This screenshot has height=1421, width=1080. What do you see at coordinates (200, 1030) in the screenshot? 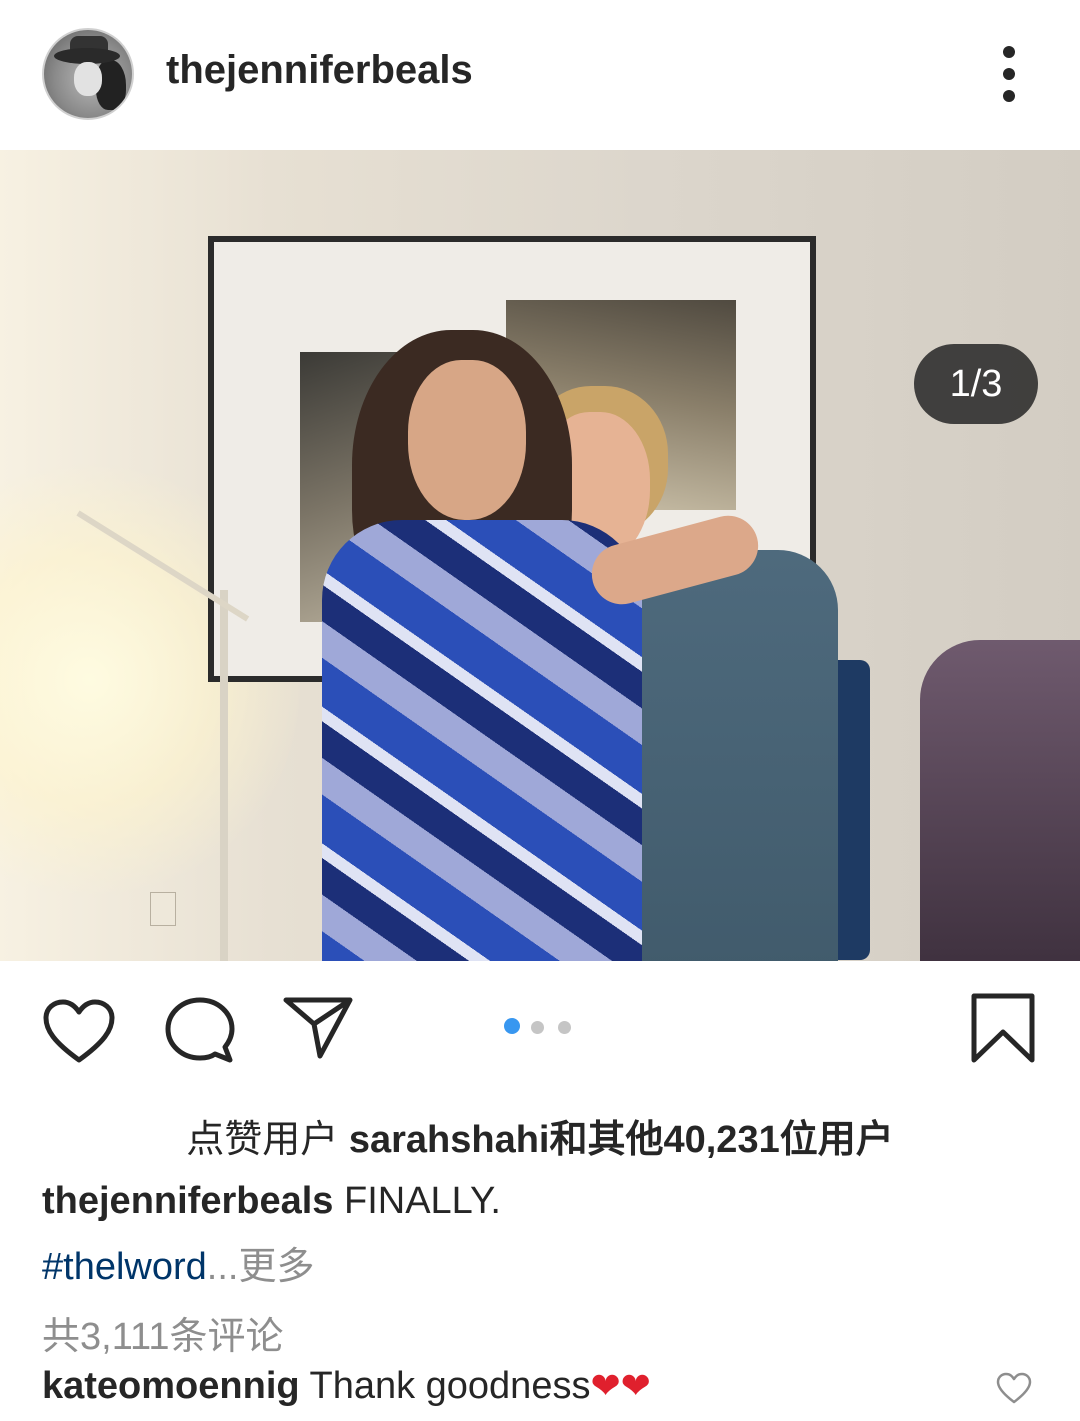
I see `comment-icon` at bounding box center [200, 1030].